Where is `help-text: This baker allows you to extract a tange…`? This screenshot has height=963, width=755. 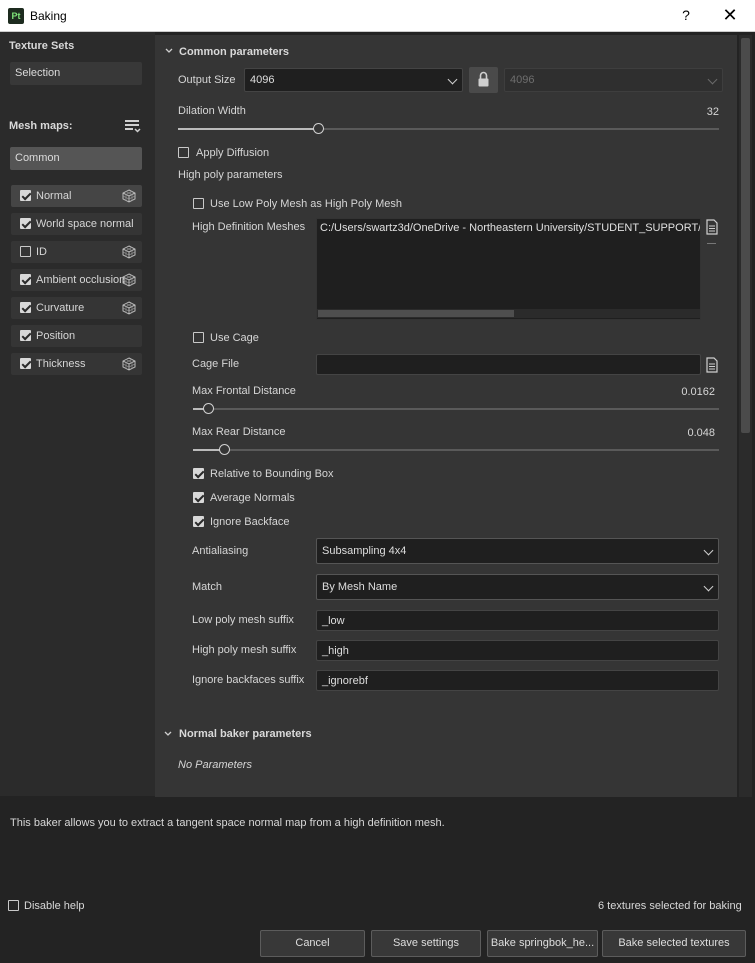
help-text: This baker allows you to extract a tange… is located at coordinates (227, 823).